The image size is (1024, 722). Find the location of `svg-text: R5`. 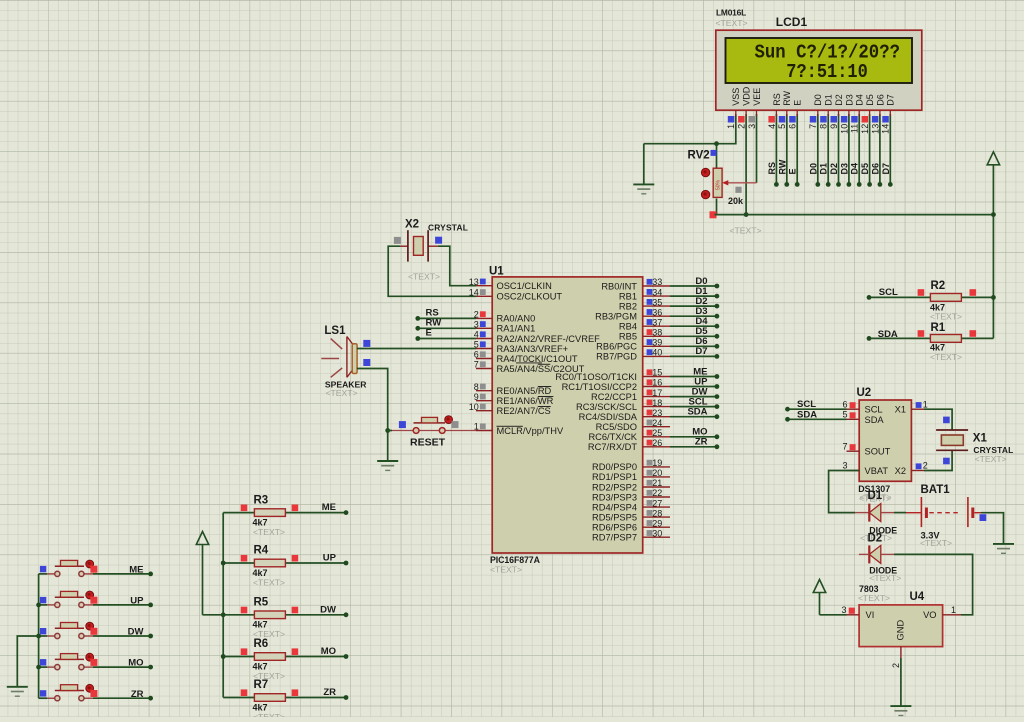

svg-text: R5 is located at coordinates (261, 603).